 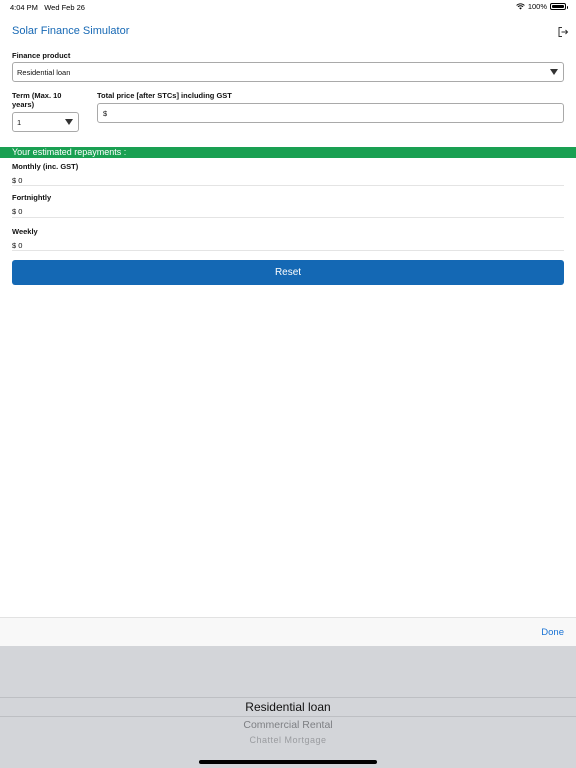 I want to click on repayments-banner: Your estimated repayments :, so click(x=288, y=152).